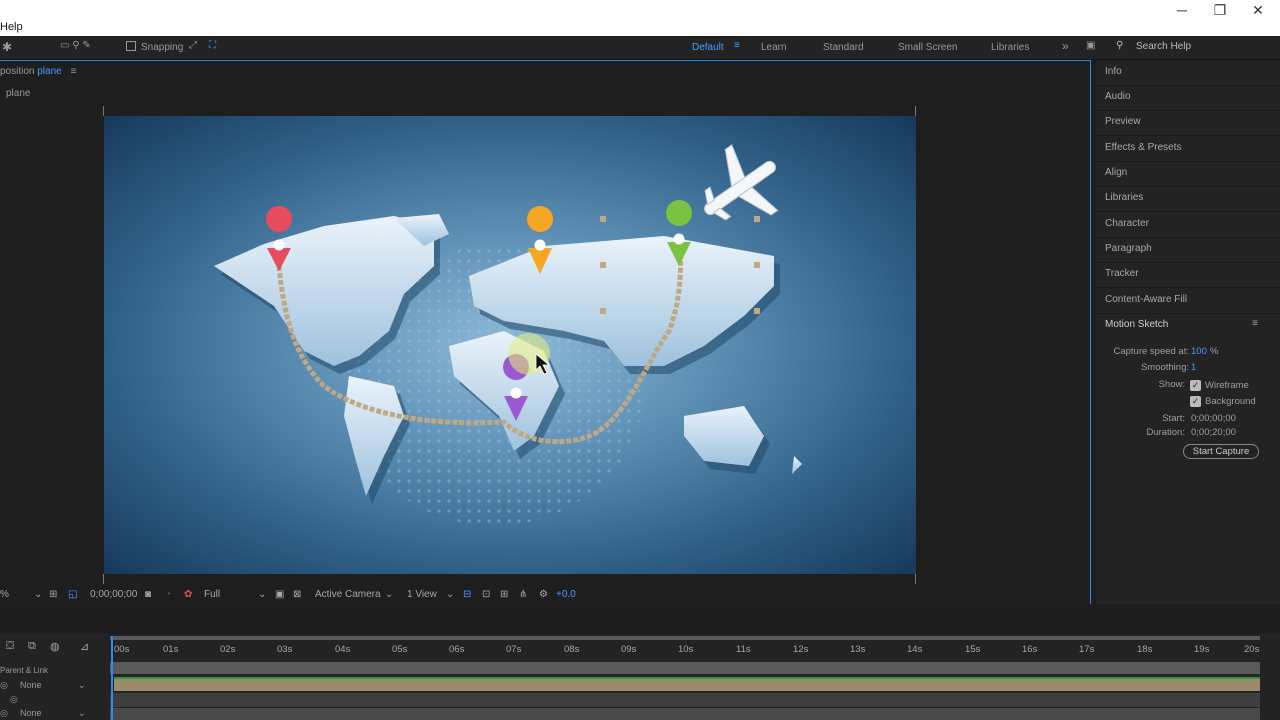  I want to click on minimize-icon: ─, so click(1182, 10).